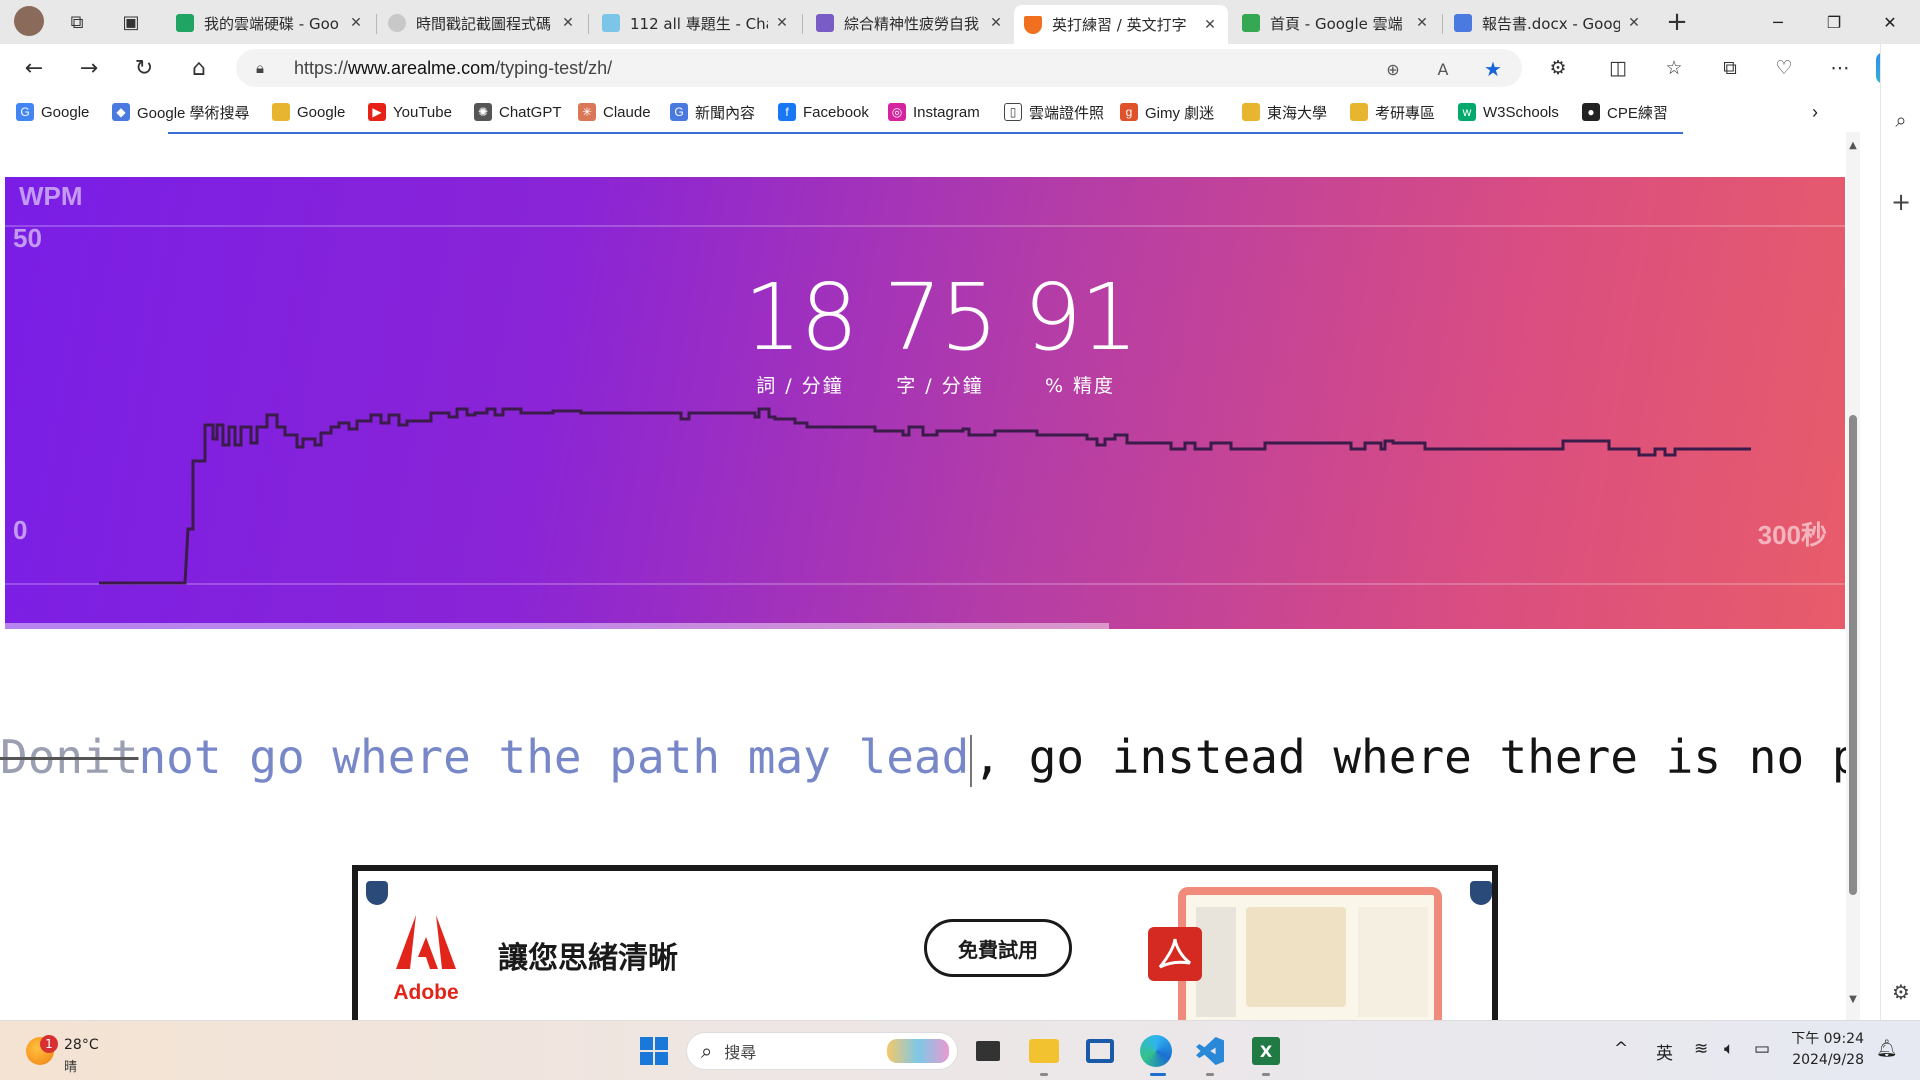 This screenshot has height=1080, width=1920. I want to click on back-icon: ←, so click(34, 68).